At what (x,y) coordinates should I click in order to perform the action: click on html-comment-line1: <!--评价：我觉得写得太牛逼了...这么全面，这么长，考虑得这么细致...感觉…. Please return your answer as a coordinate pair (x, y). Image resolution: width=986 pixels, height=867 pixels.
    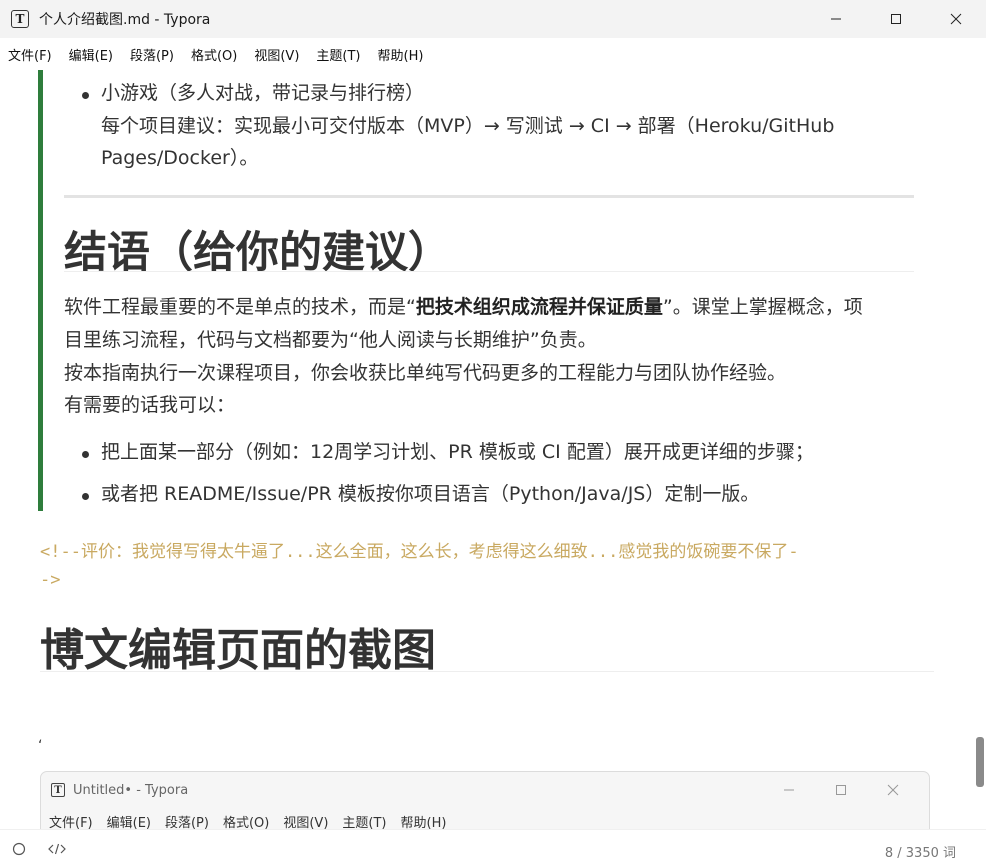
    Looking at the image, I should click on (419, 552).